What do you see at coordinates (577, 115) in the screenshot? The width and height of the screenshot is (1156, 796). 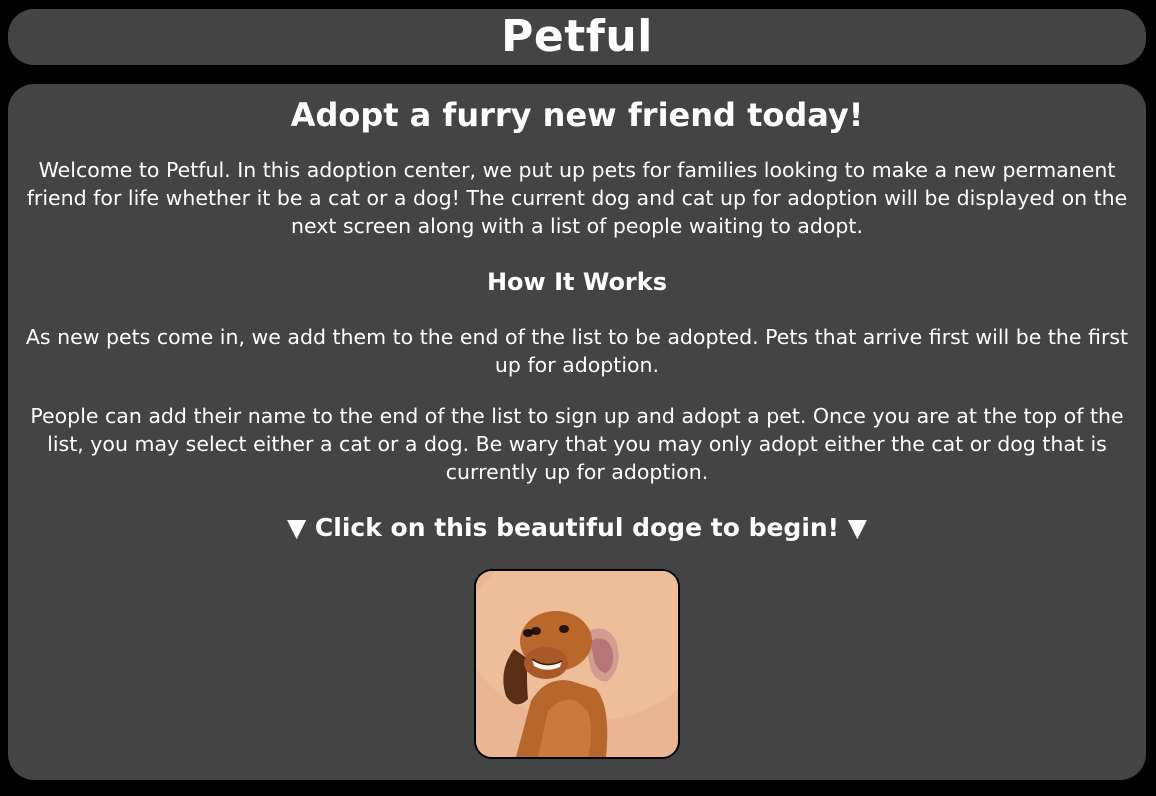 I see `page-headline: Adopt a furry new friend today!` at bounding box center [577, 115].